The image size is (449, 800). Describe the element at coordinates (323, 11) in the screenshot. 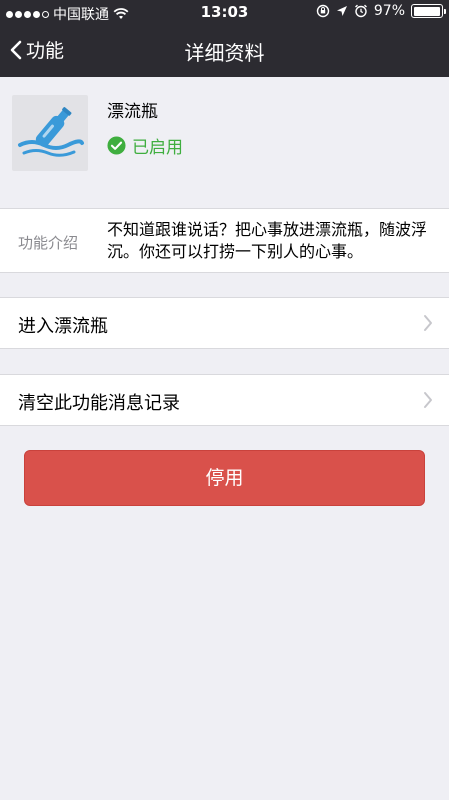

I see `rotation-lock-icon` at that location.